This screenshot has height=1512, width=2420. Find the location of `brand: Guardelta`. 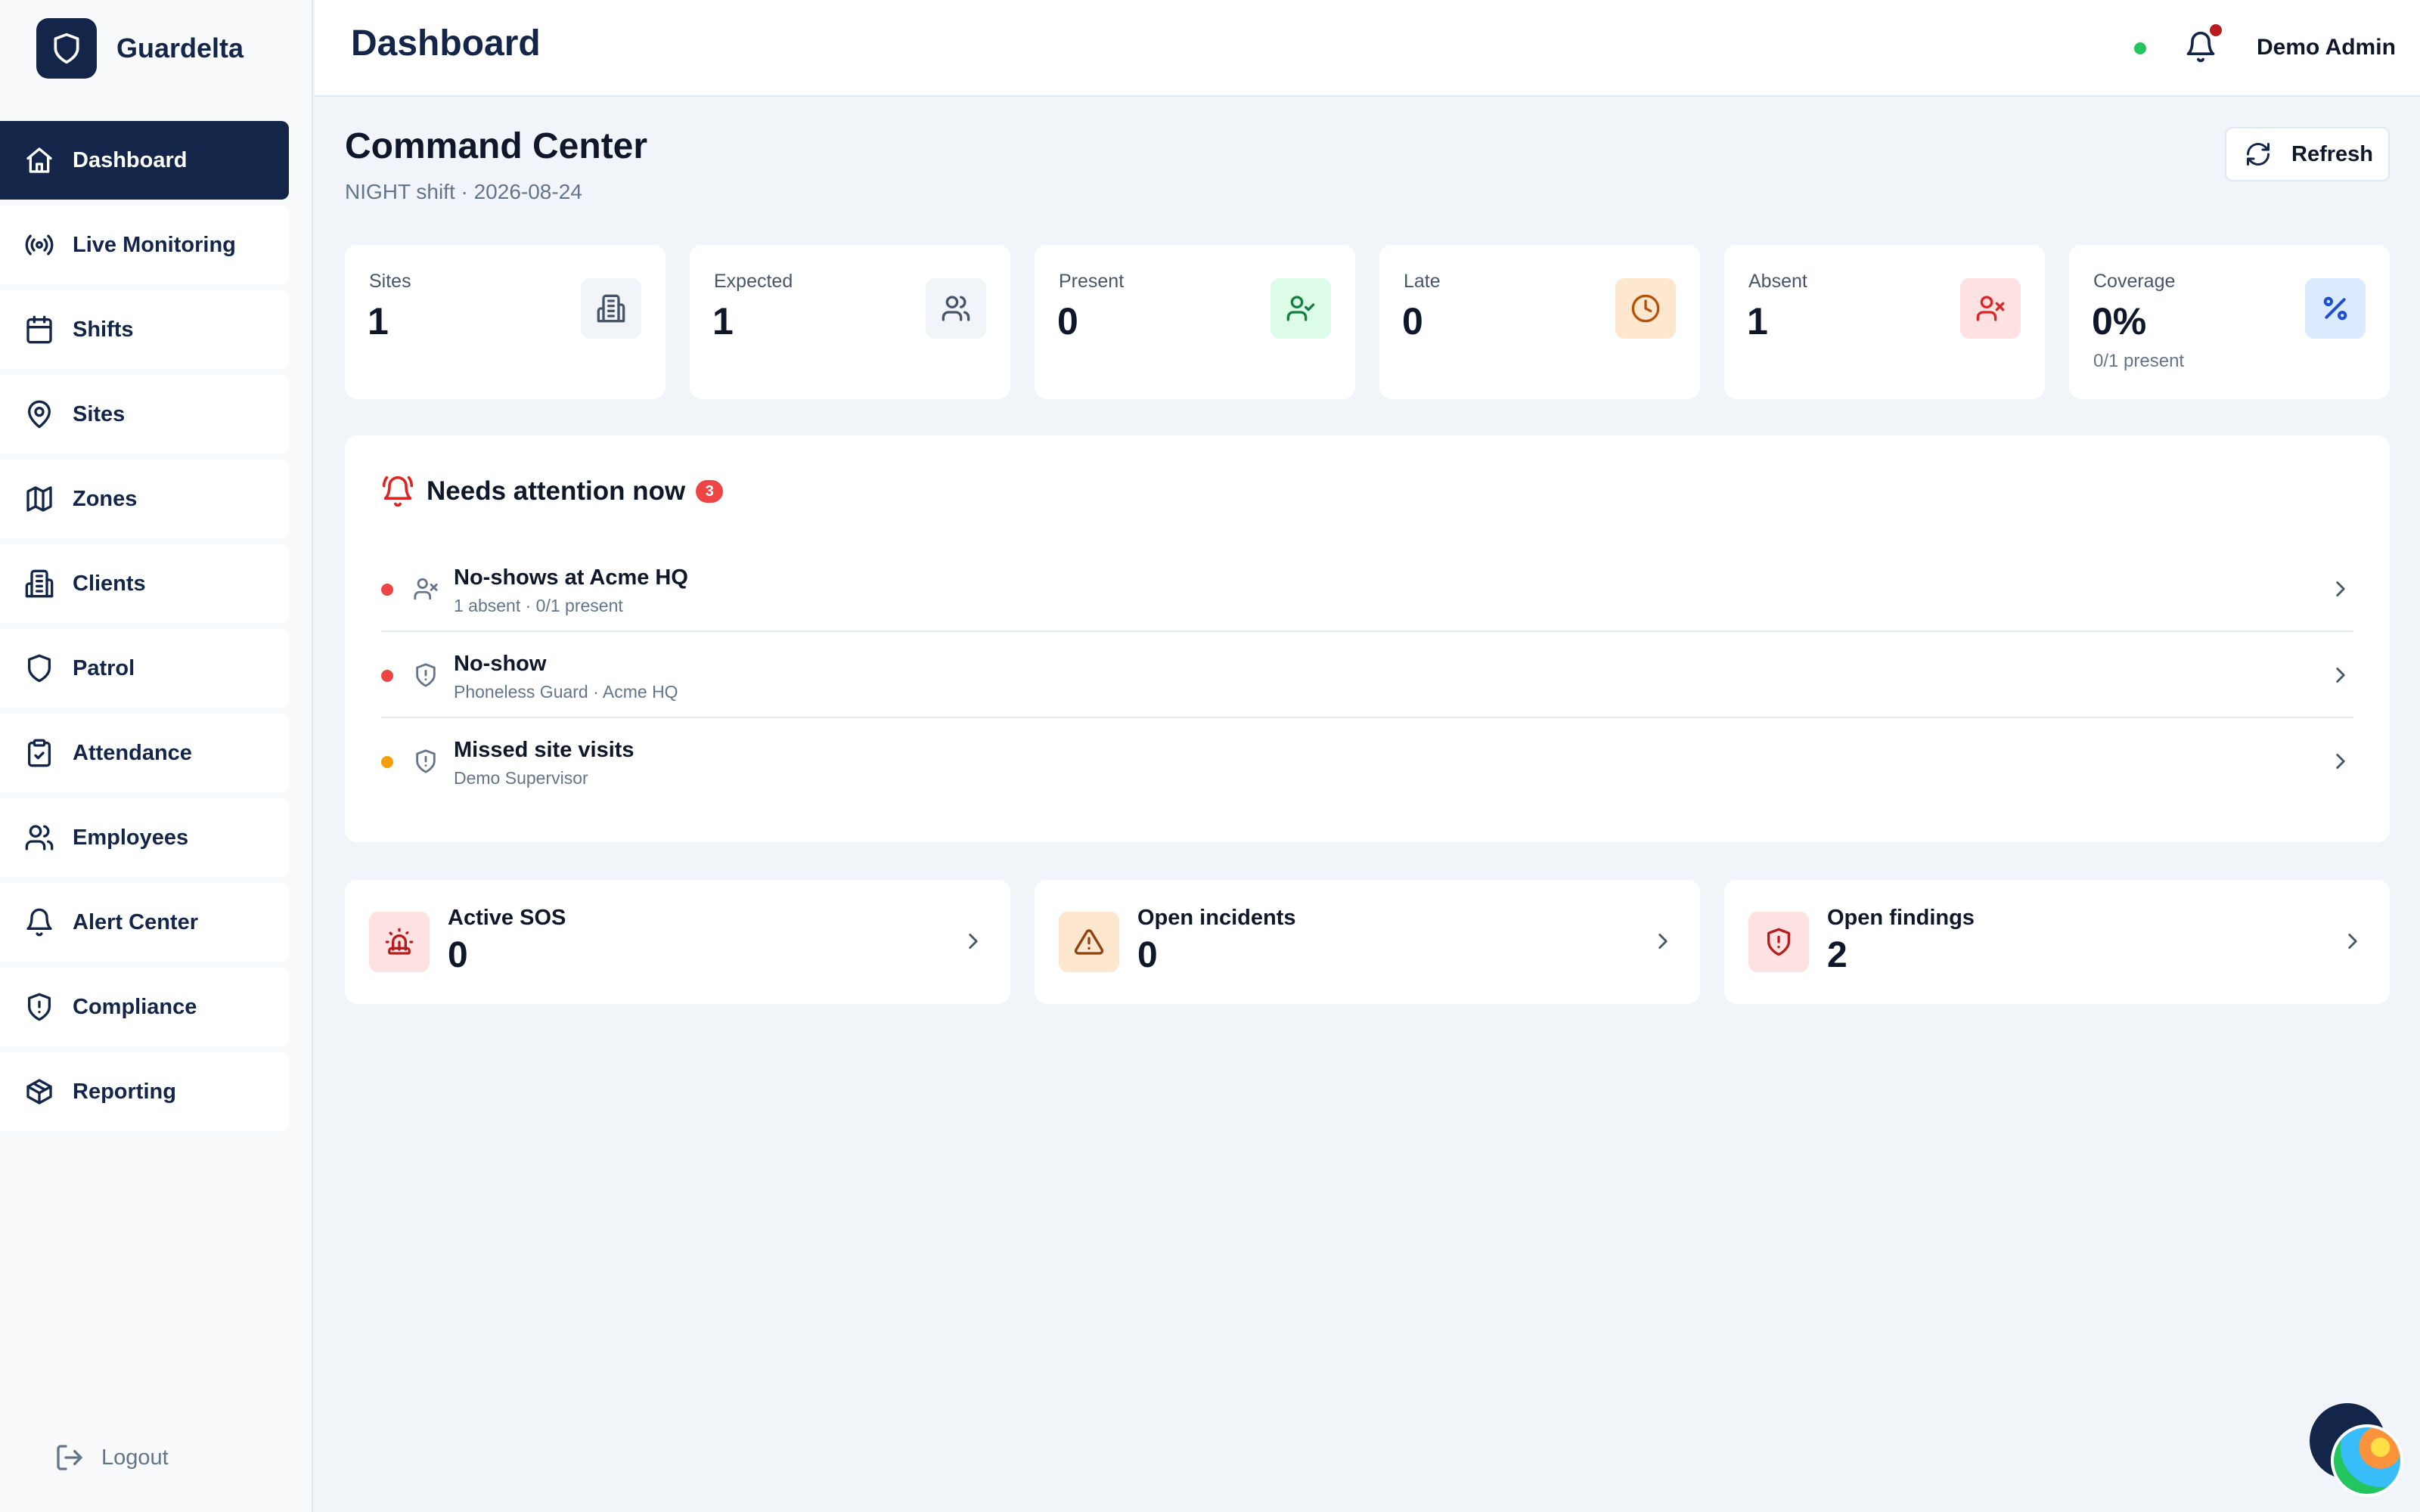

brand: Guardelta is located at coordinates (140, 48).